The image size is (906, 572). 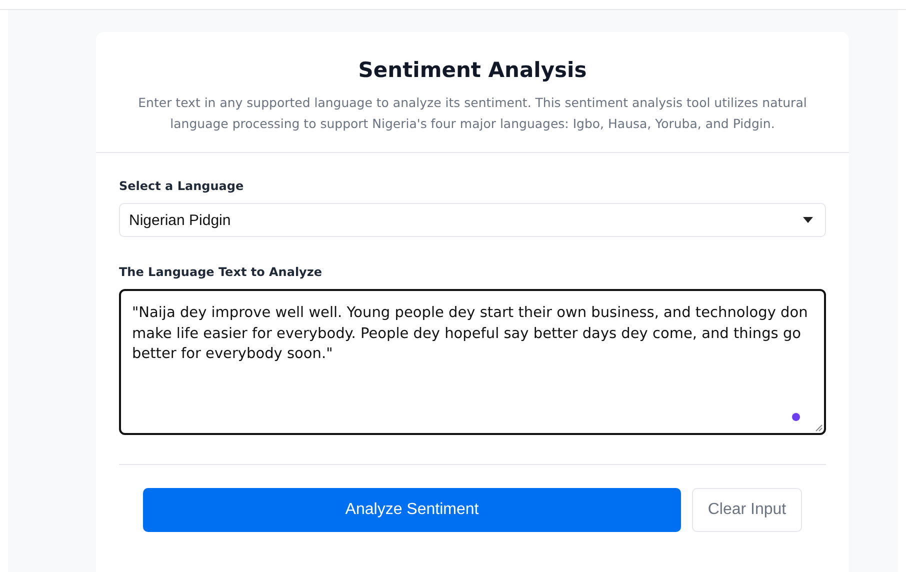 I want to click on description-text: Enter text in any supported language to analyze its sentiment. This sentiment analysis tool utilizes natural language processing to support Nigeria's four major languages: Igbo, Hausa, Yoruba, and Pidgin., so click(x=472, y=113).